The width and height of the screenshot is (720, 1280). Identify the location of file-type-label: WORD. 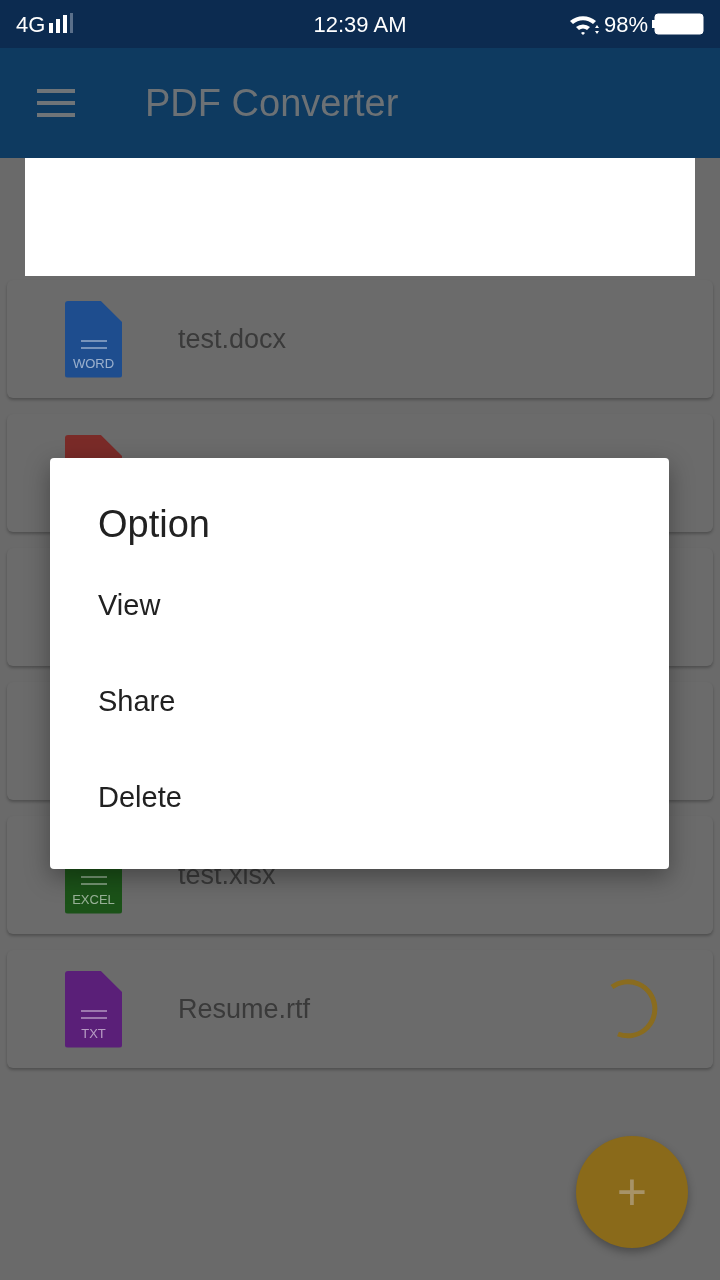
(93, 363).